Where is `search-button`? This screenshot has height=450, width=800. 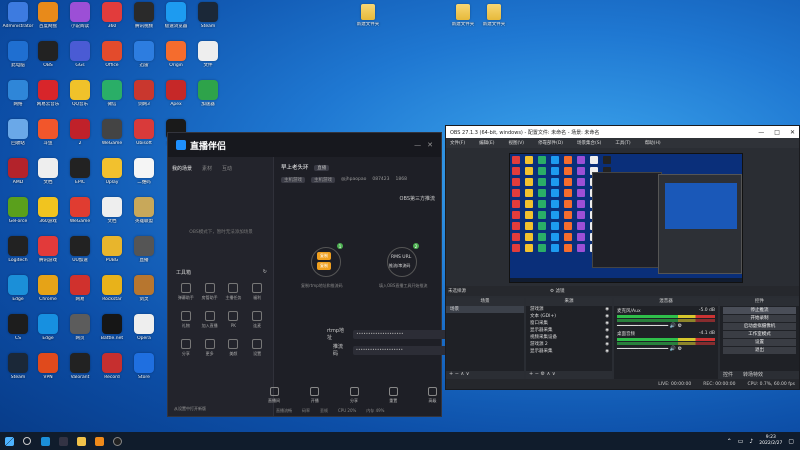 search-button is located at coordinates (27, 441).